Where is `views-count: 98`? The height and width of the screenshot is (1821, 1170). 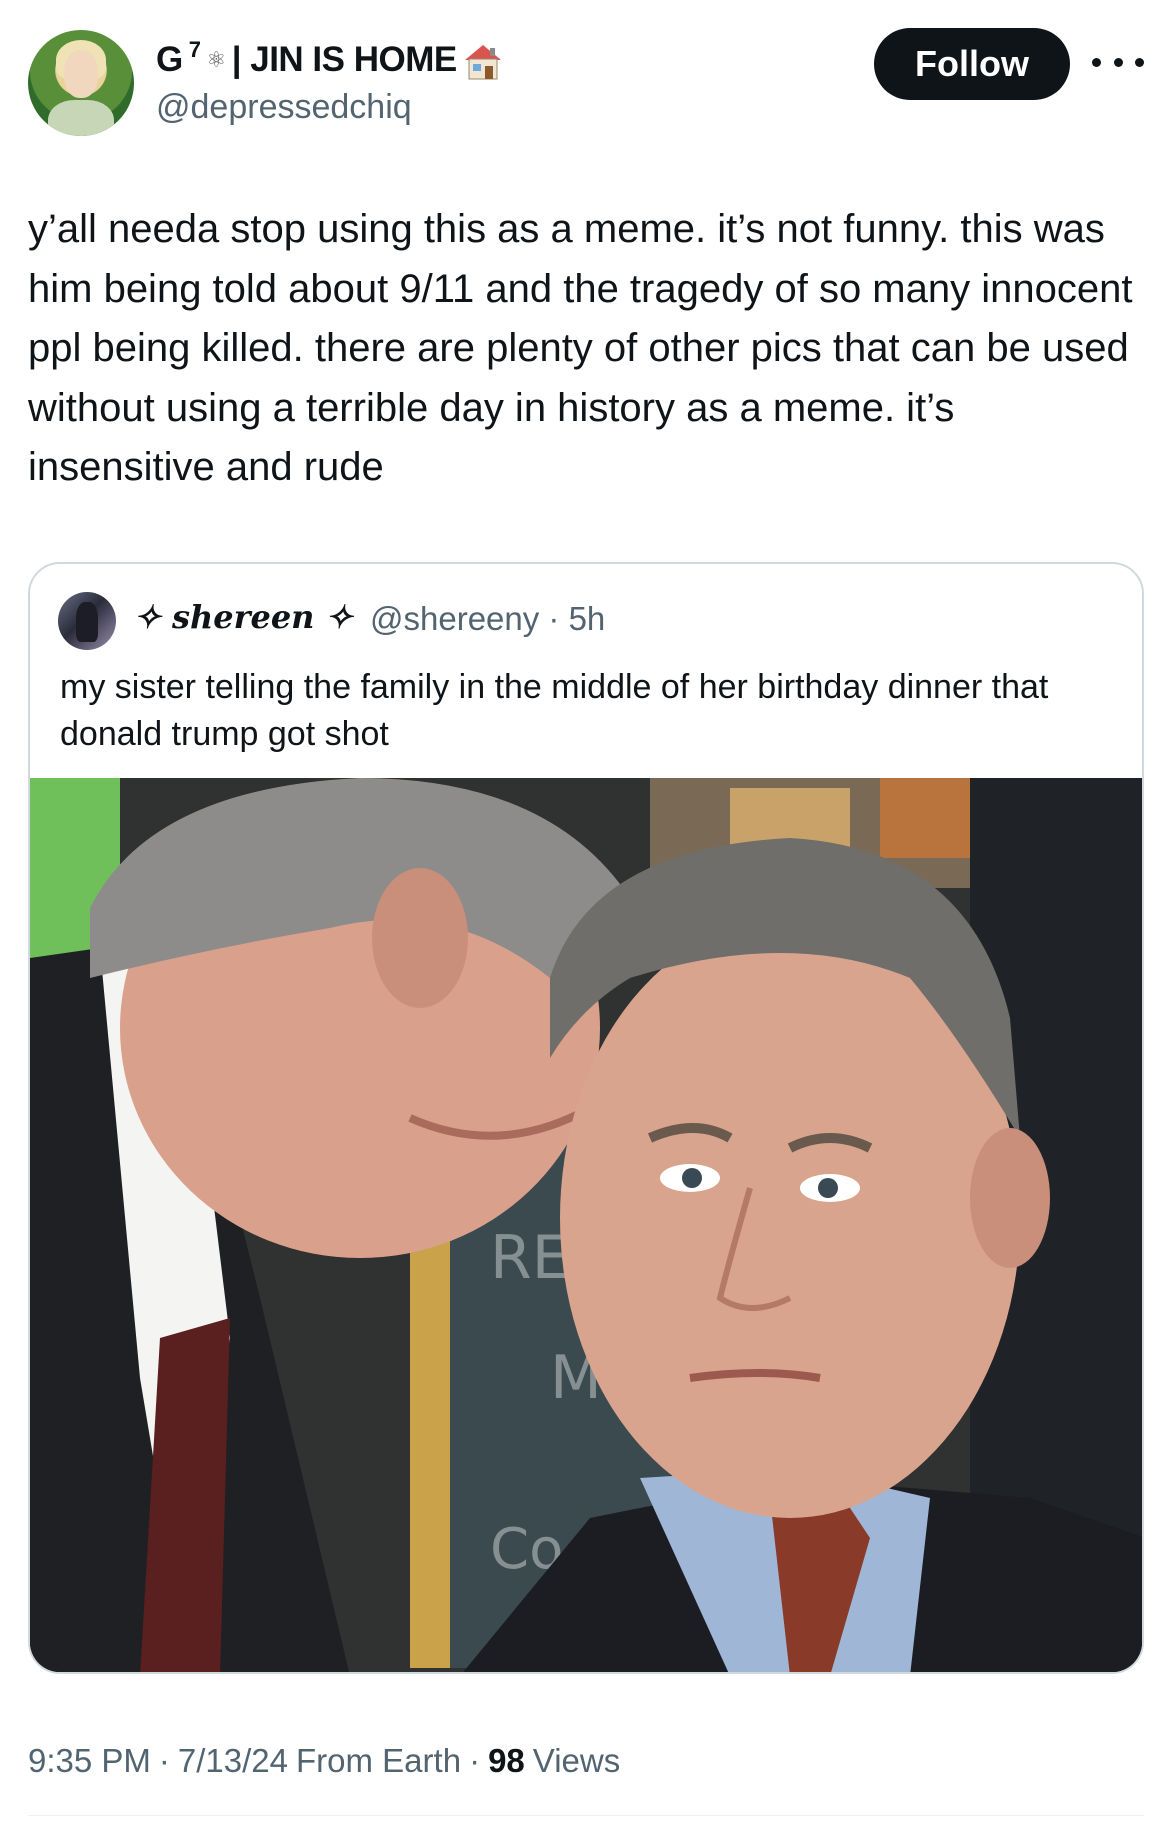
views-count: 98 is located at coordinates (506, 1761).